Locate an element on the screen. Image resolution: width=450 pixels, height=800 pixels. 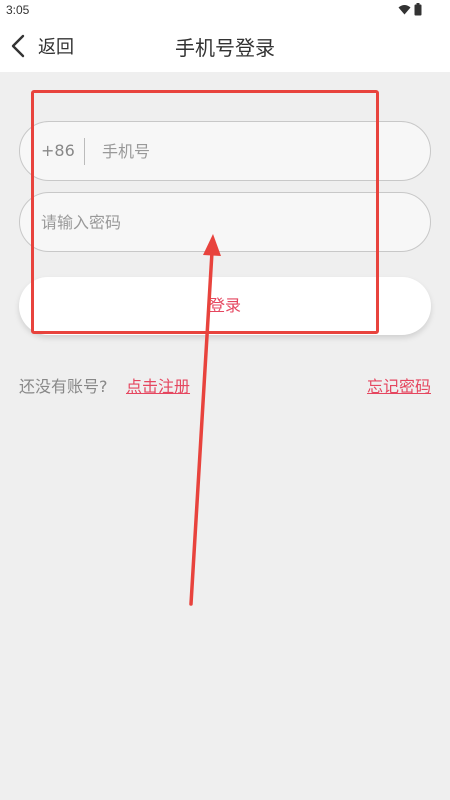
register-row: 还没有账号? 点击注册 忘记密码 is located at coordinates (225, 385).